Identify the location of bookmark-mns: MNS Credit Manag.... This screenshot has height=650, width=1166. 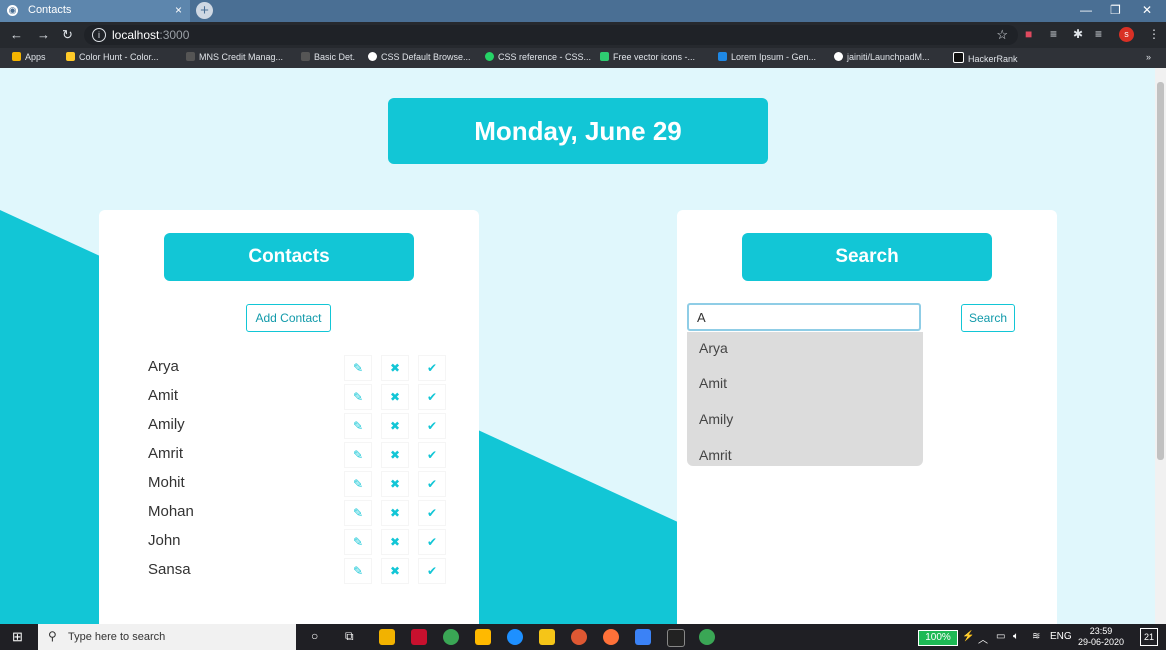
(234, 57).